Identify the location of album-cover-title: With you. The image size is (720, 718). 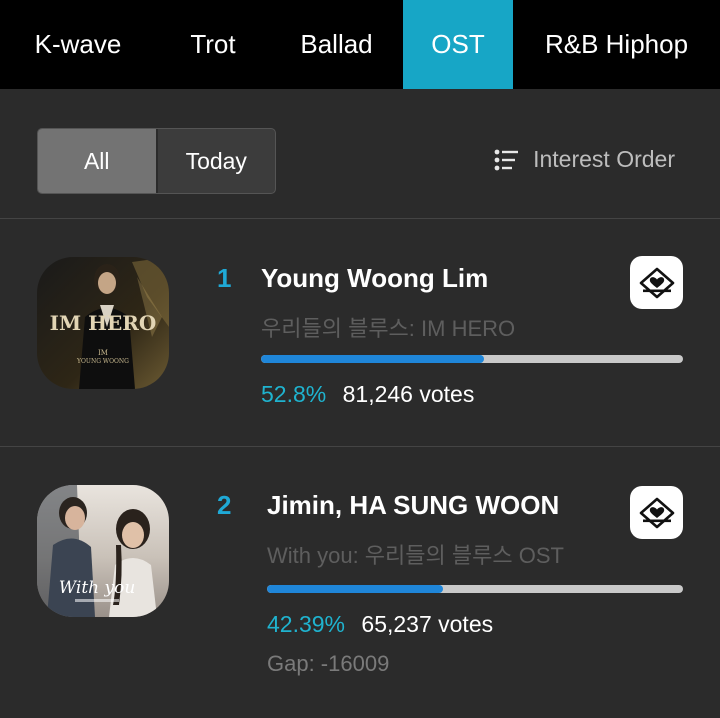
(97, 588).